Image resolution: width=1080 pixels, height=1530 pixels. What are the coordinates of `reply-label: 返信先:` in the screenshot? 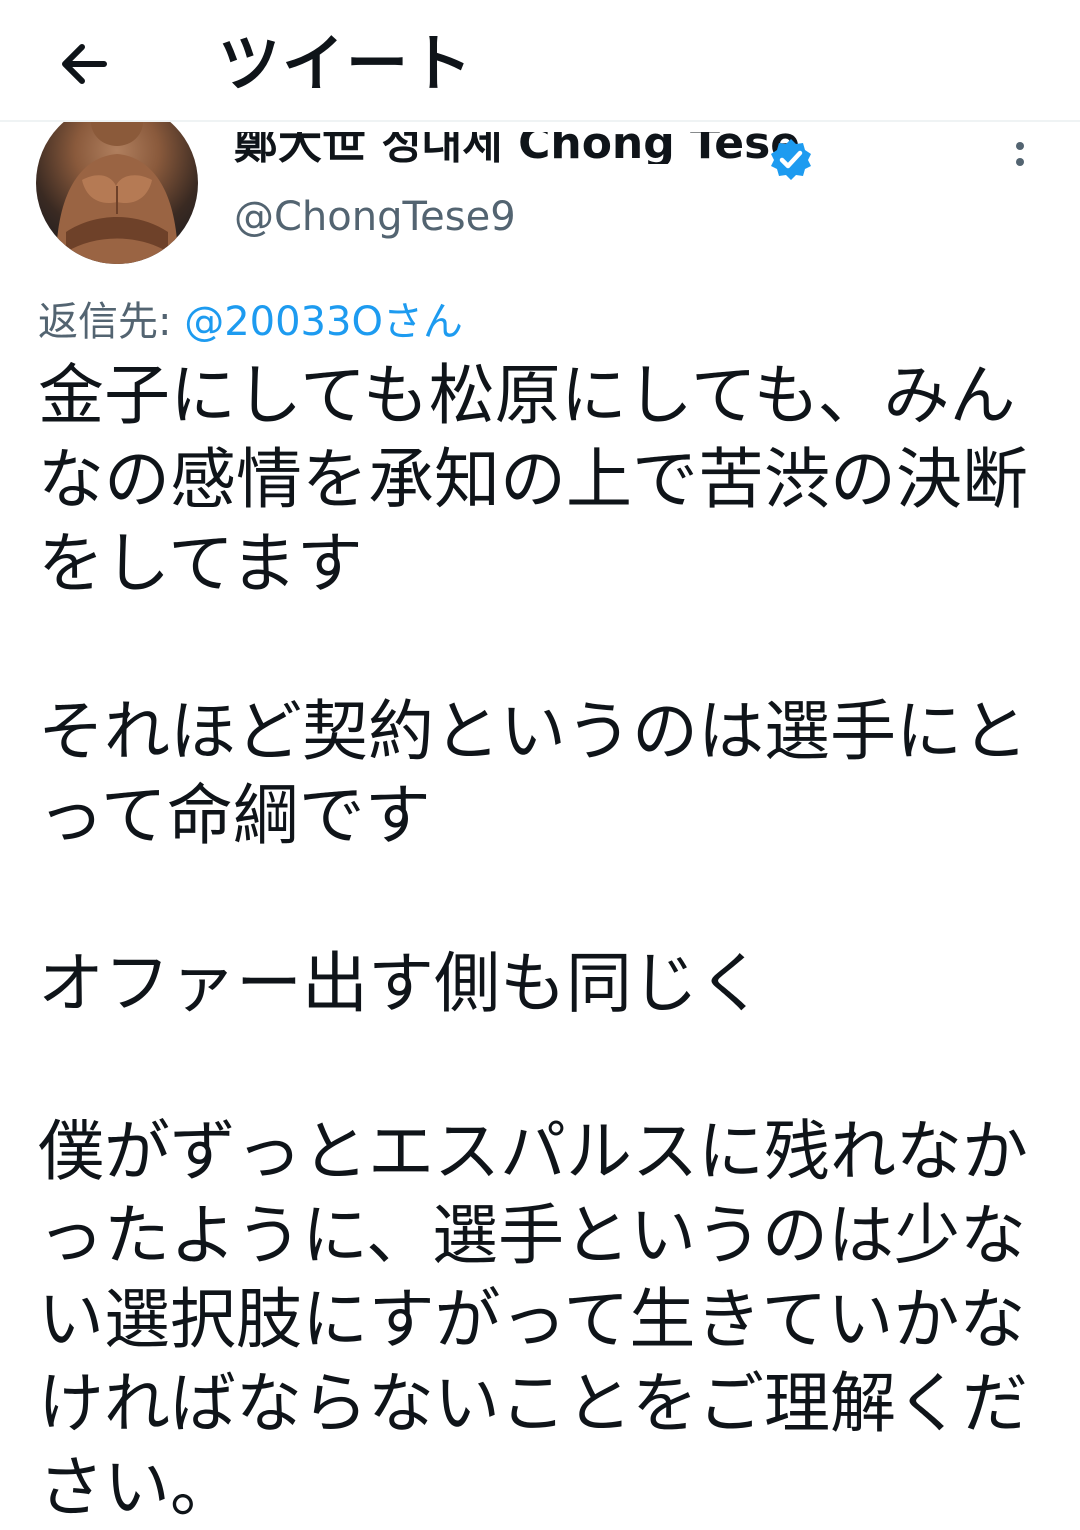 It's located at (105, 322).